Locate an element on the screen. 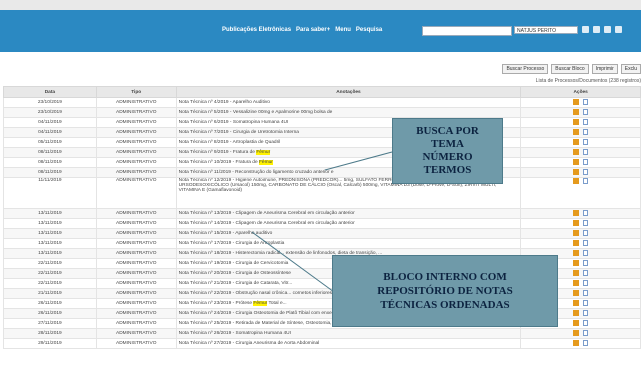 The width and height of the screenshot is (641, 379). callout-busca: BUSCA POR TEMA NÚMERO TERMOS is located at coordinates (447, 151).